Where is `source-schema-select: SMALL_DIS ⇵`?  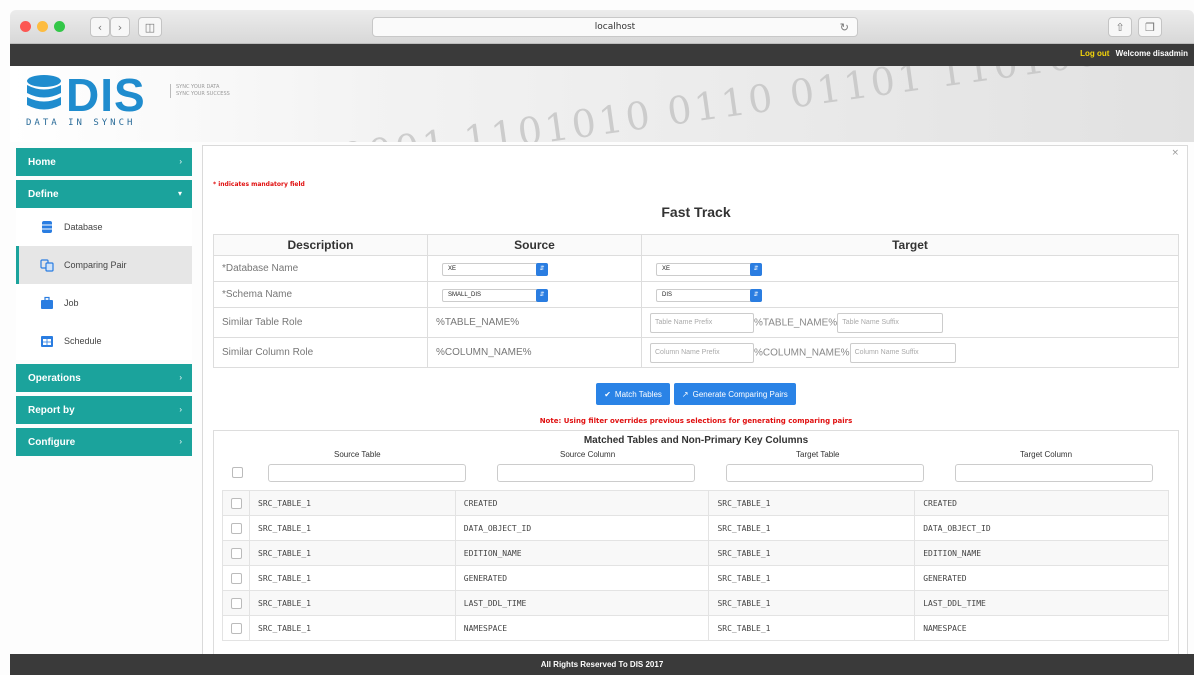 source-schema-select: SMALL_DIS ⇵ is located at coordinates (495, 295).